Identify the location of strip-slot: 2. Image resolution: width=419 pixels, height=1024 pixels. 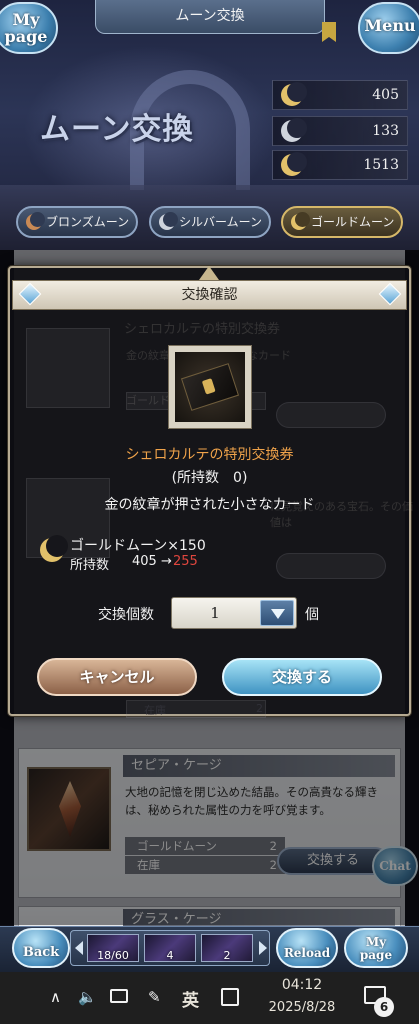
(227, 948).